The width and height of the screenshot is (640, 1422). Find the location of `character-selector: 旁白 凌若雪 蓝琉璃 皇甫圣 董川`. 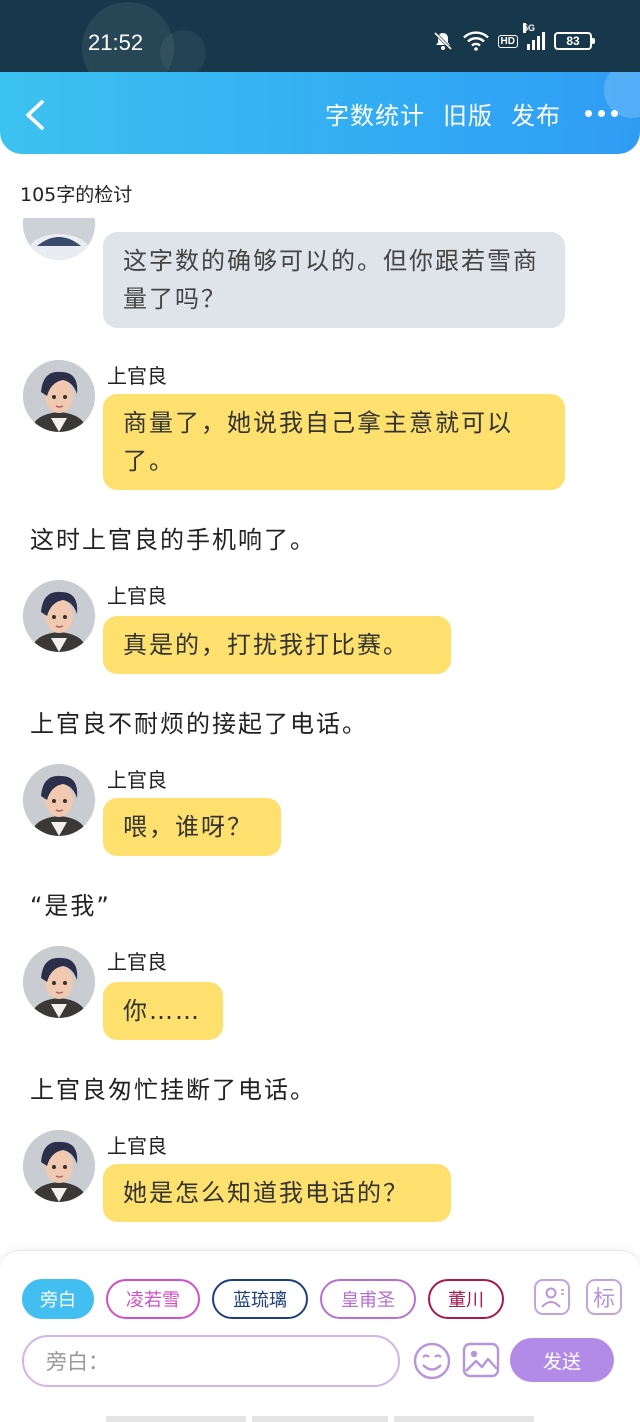

character-selector: 旁白 凌若雪 蓝琉璃 皇甫圣 董川 is located at coordinates (263, 1299).